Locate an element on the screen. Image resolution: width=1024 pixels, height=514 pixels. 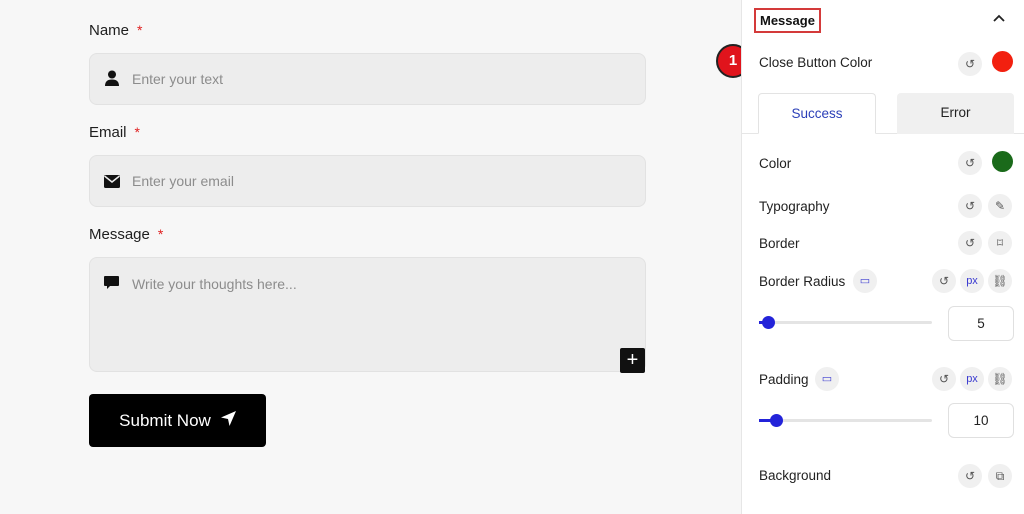
user-icon is located at coordinates (112, 81).